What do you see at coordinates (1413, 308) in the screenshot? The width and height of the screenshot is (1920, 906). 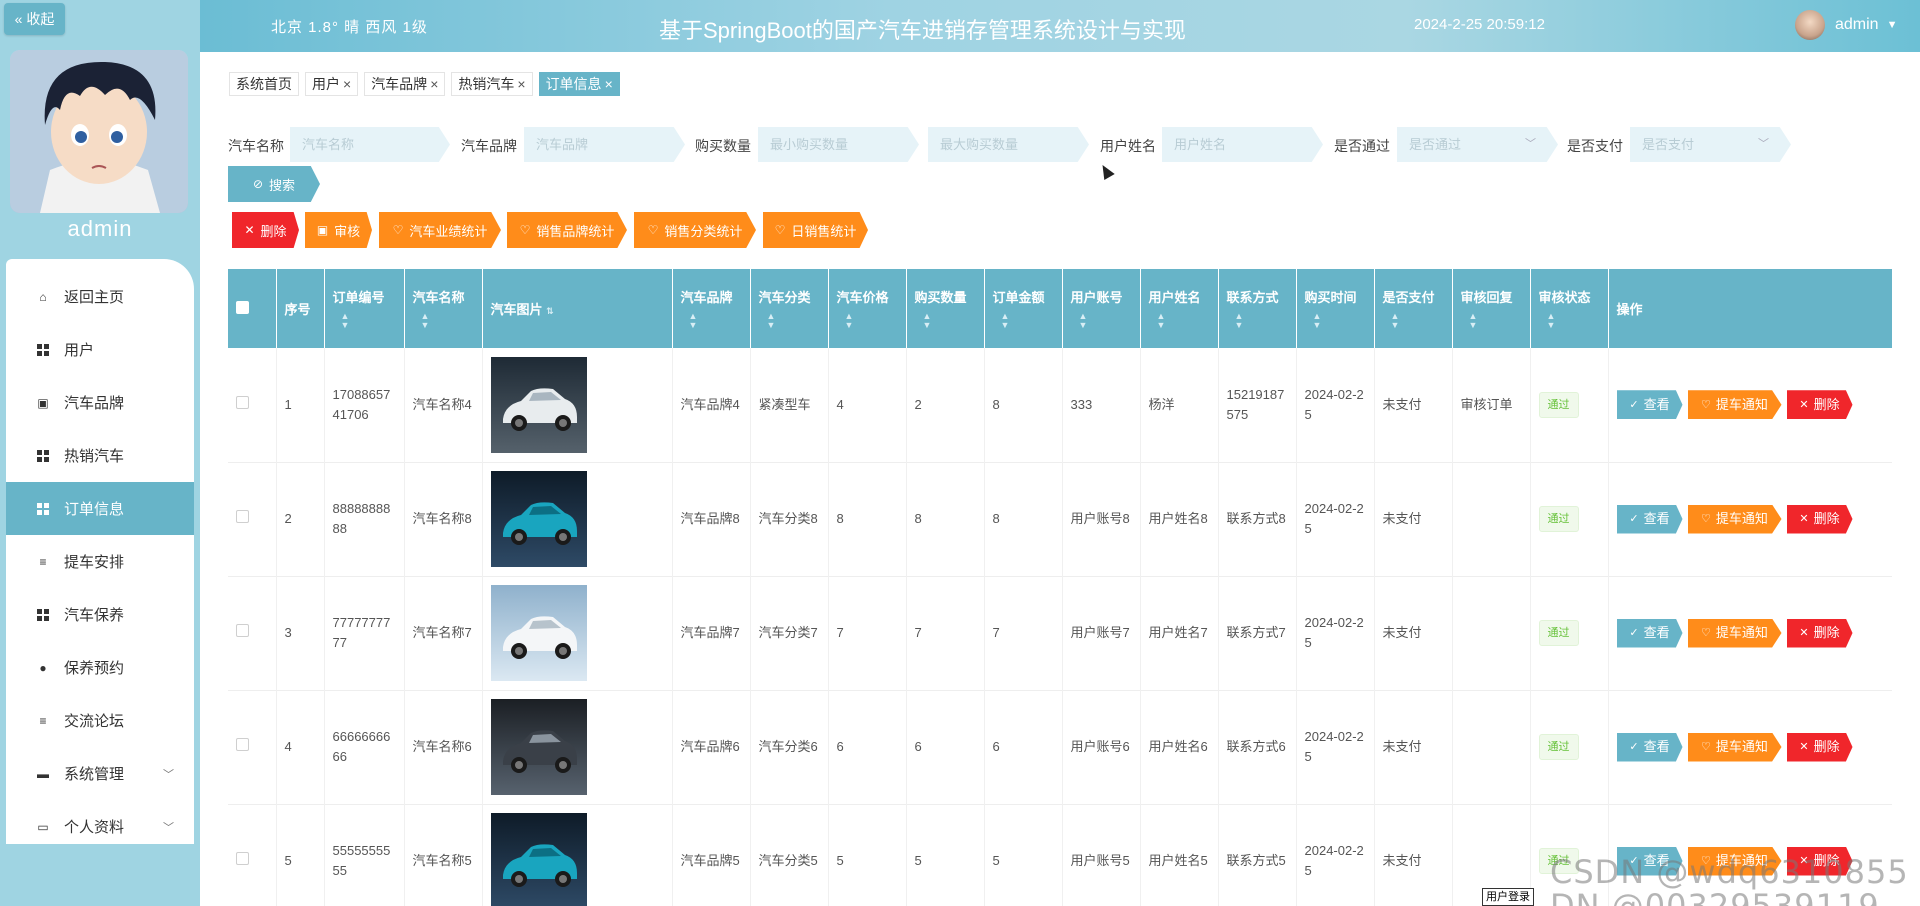 I see `column-header: 是否支付 ▲ ▼` at bounding box center [1413, 308].